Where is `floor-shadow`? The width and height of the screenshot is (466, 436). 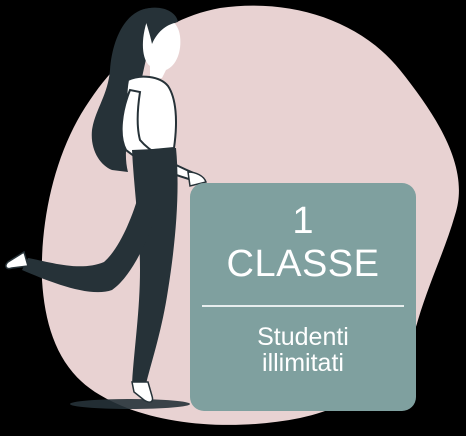
floor-shadow is located at coordinates (130, 404).